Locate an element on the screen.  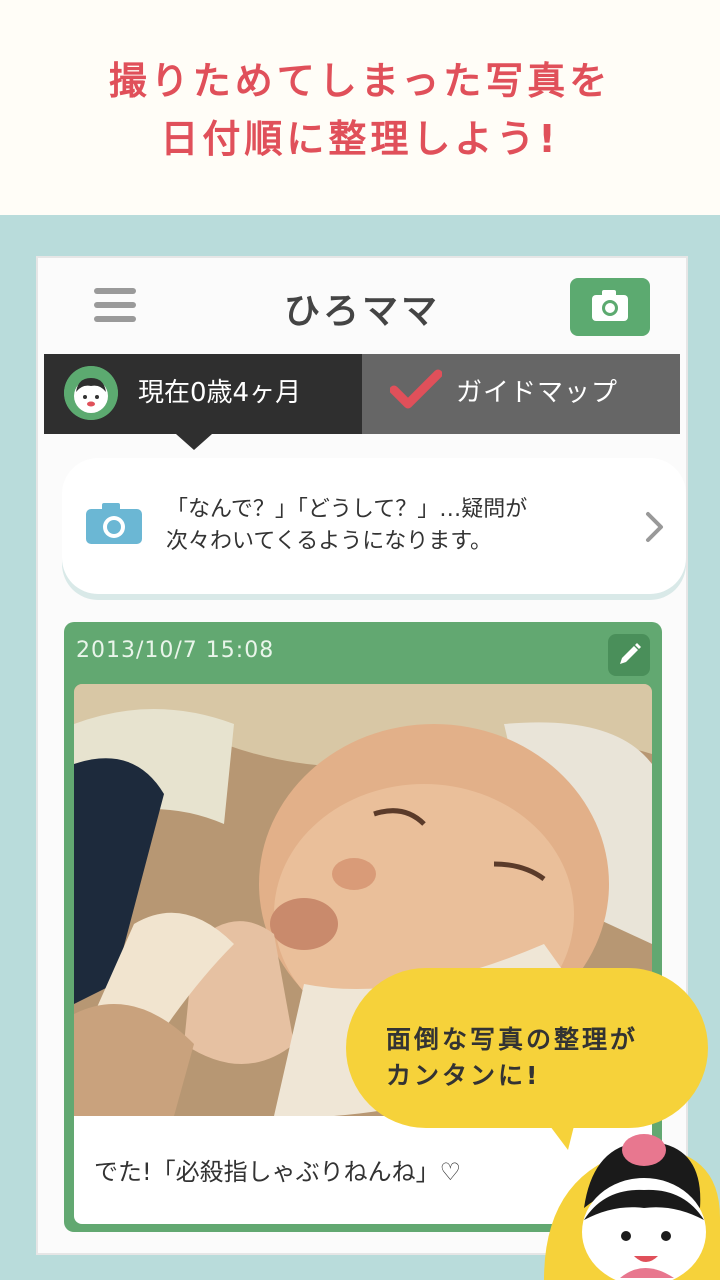
tab-age: 現在0歳4ヶ月 is located at coordinates (203, 394).